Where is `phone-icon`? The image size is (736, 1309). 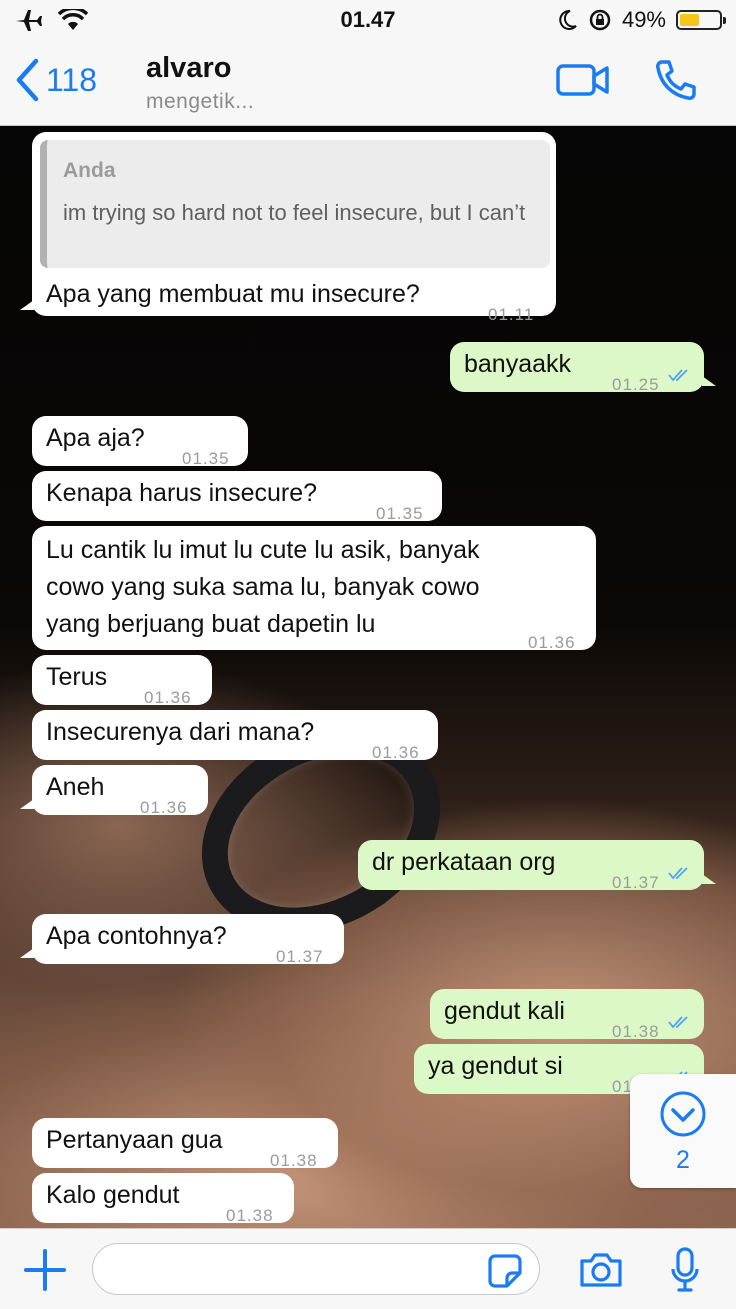 phone-icon is located at coordinates (676, 80).